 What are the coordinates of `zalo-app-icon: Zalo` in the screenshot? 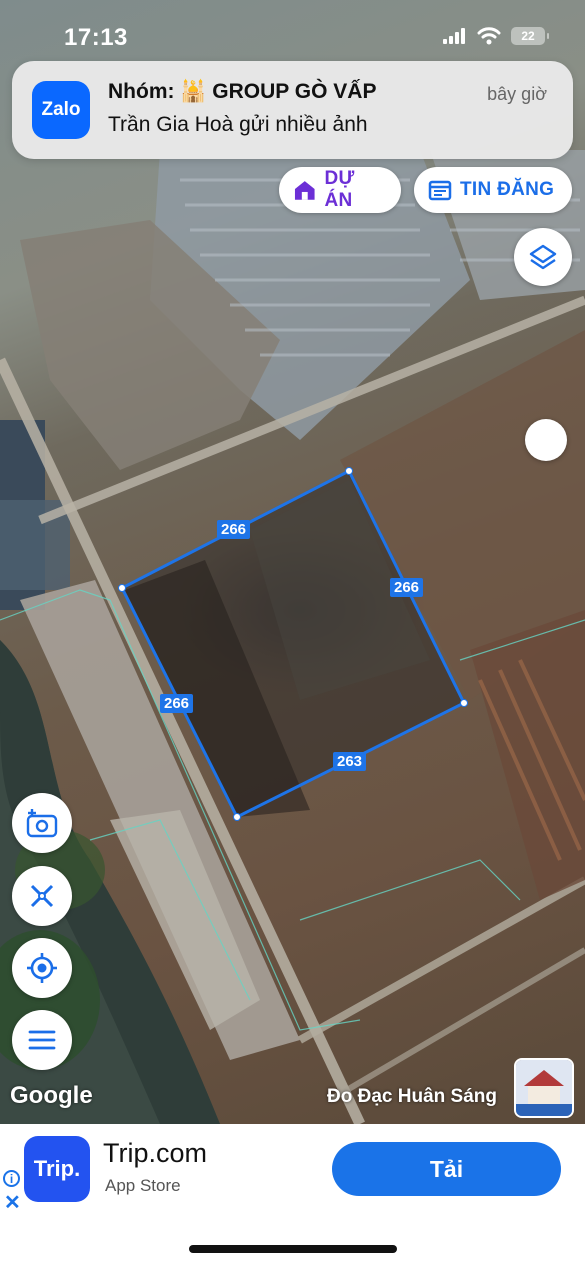 It's located at (61, 110).